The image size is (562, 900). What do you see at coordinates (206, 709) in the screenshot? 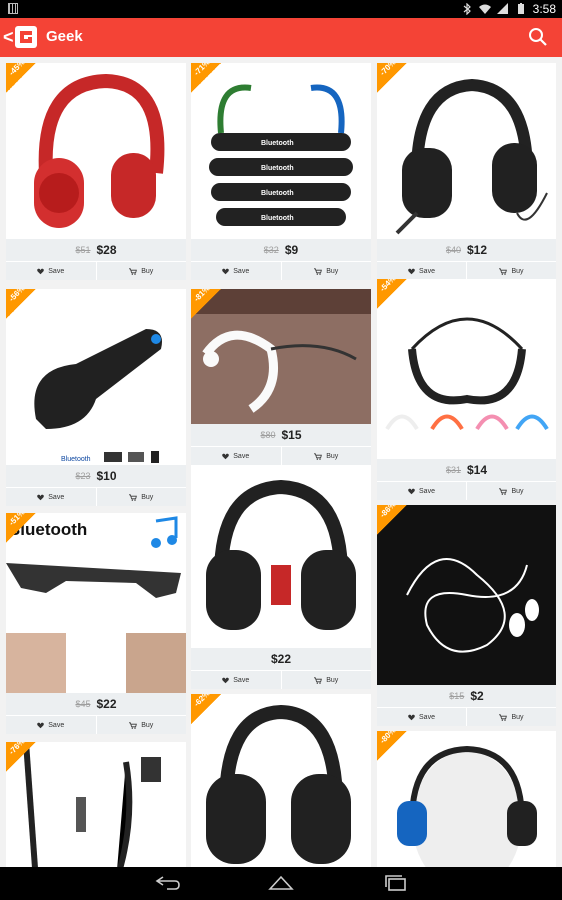
I see `discount-badge: -62%` at bounding box center [206, 709].